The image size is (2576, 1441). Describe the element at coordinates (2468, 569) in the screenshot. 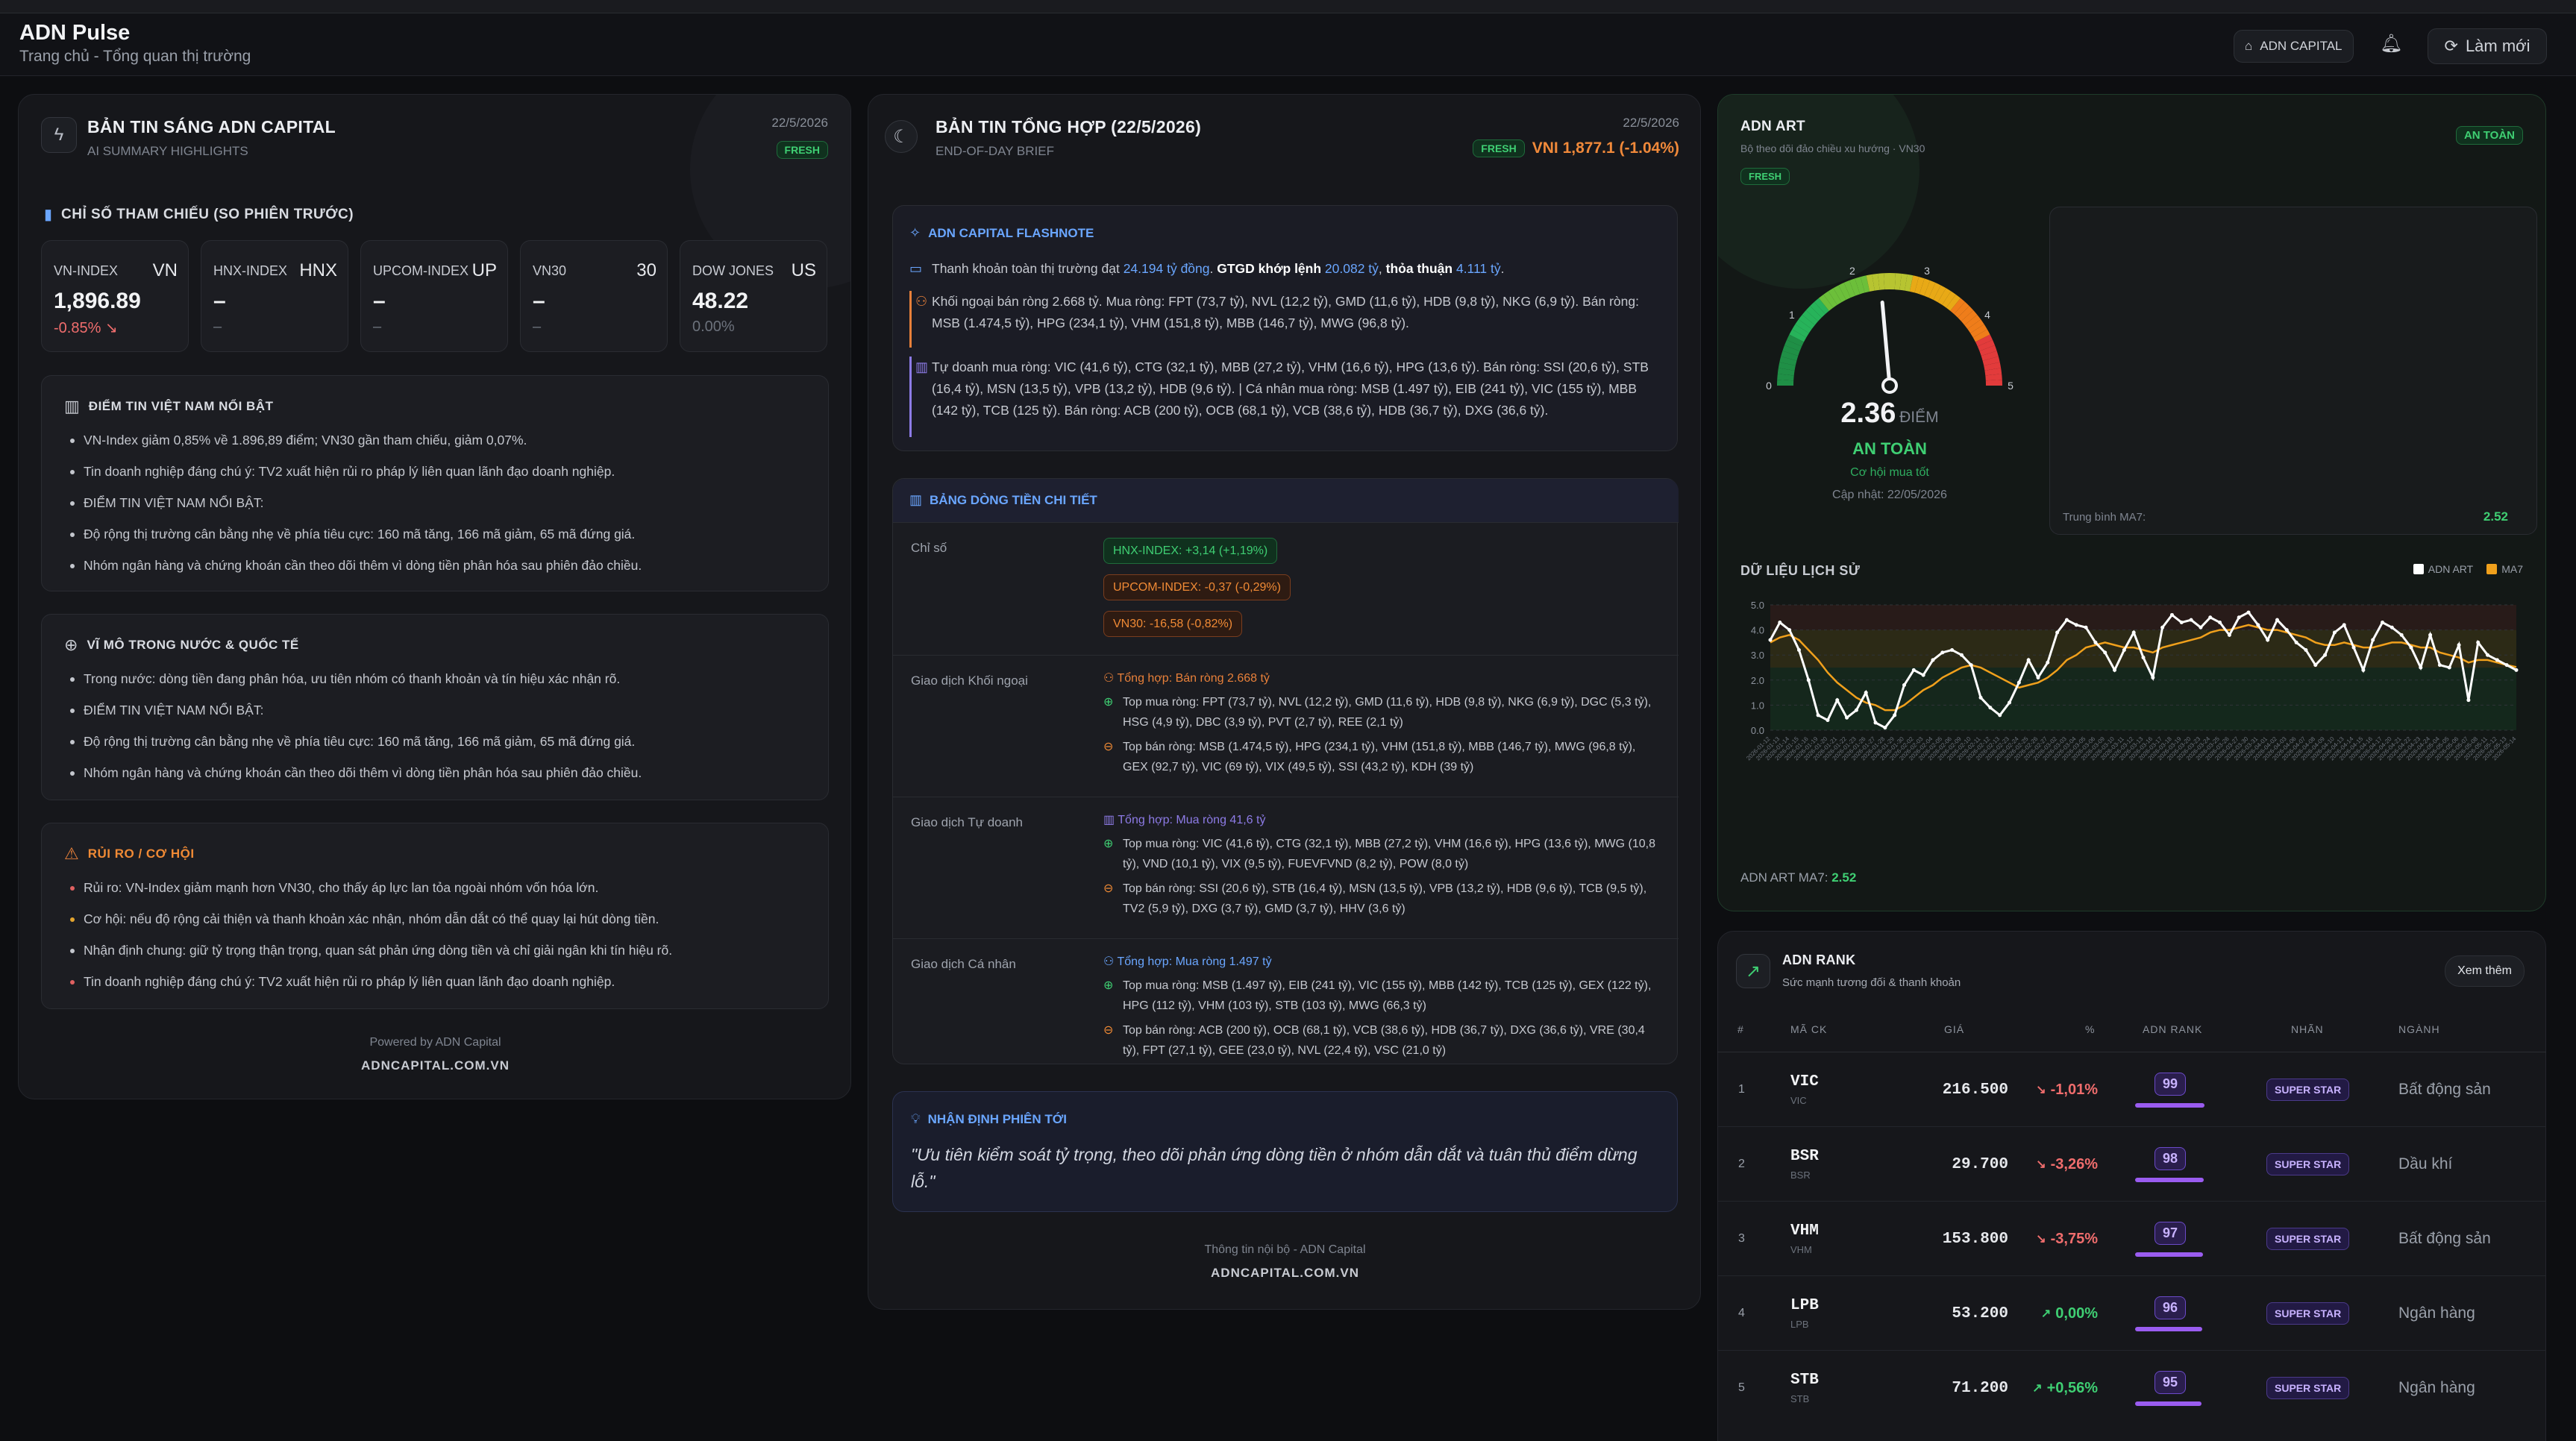

I see `chart-legend: ADN ART MA7` at that location.